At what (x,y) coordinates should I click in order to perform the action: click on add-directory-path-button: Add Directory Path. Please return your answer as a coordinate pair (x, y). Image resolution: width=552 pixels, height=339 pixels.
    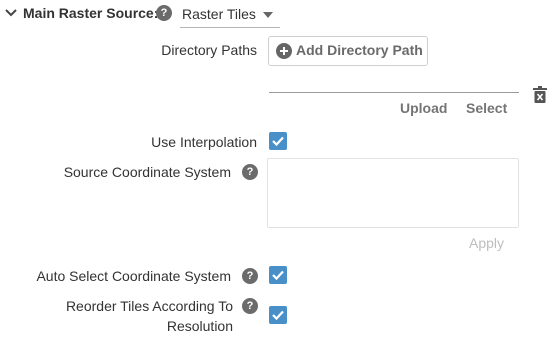
    Looking at the image, I should click on (348, 51).